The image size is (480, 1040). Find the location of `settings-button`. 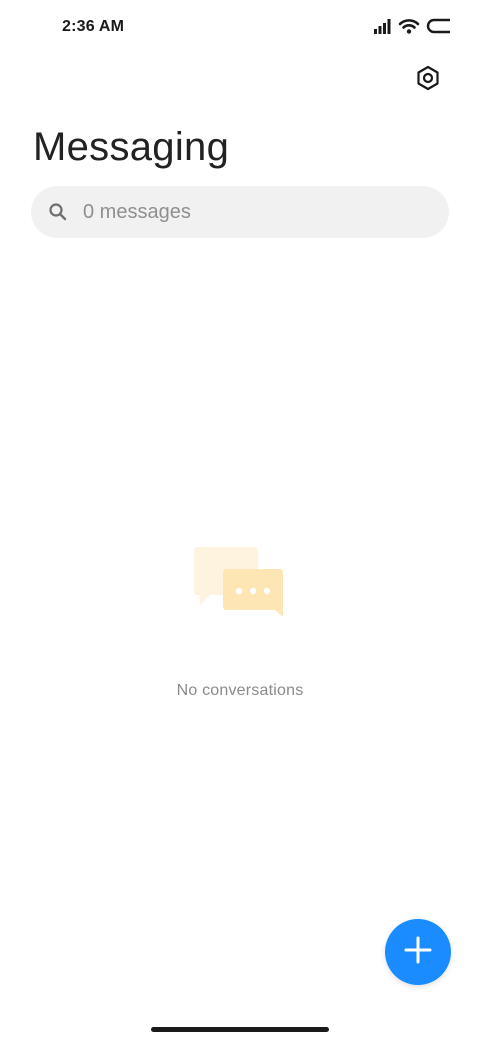

settings-button is located at coordinates (428, 80).